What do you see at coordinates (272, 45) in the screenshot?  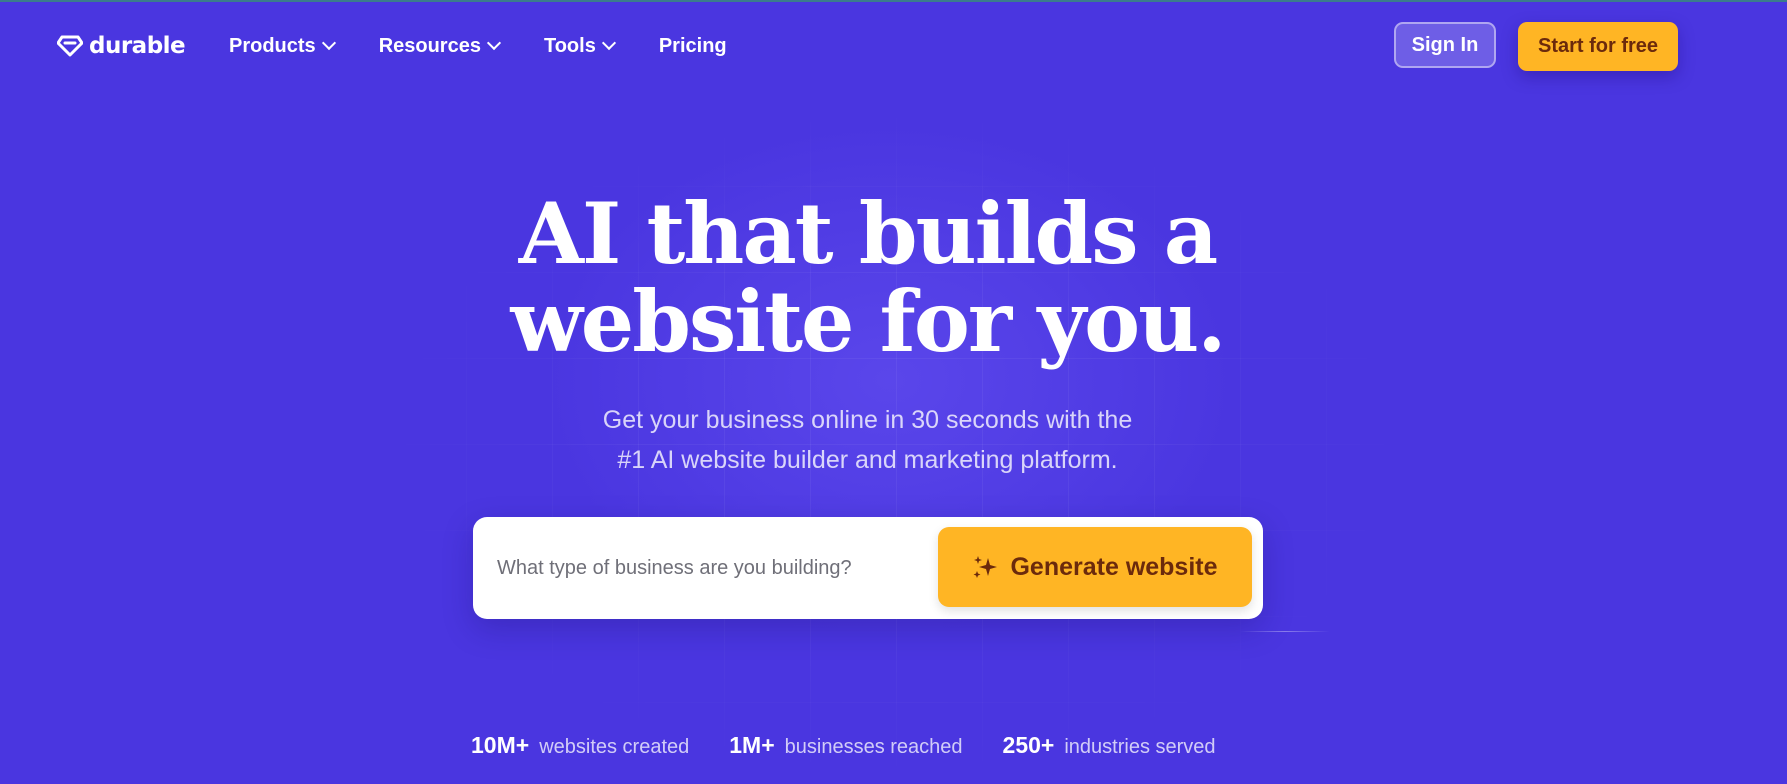 I see `nav-item-label: Products` at bounding box center [272, 45].